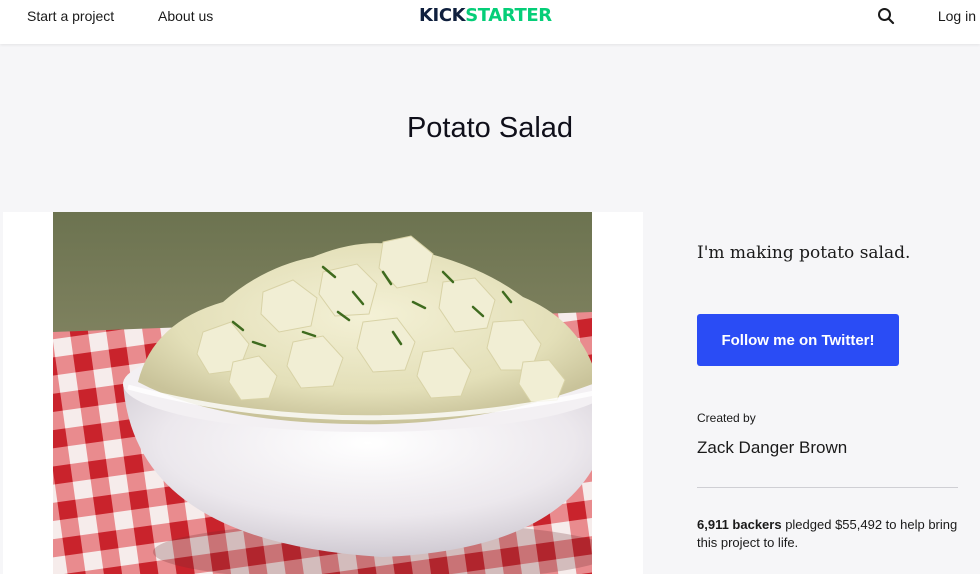 The height and width of the screenshot is (574, 980). What do you see at coordinates (886, 16) in the screenshot?
I see `search-icon` at bounding box center [886, 16].